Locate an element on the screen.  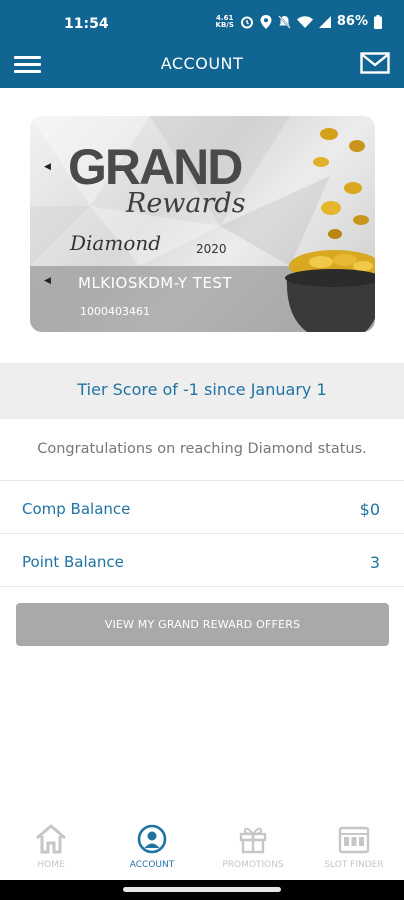
card-tier-name: Diamond is located at coordinates (116, 243).